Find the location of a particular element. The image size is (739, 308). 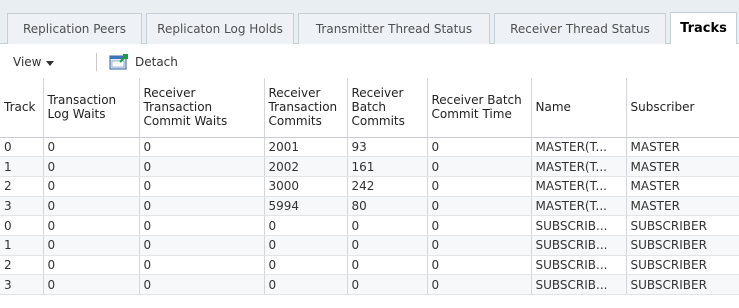

table-row: 3 0 0 5994 80 0 MASTER(T... MASTER is located at coordinates (369, 206).